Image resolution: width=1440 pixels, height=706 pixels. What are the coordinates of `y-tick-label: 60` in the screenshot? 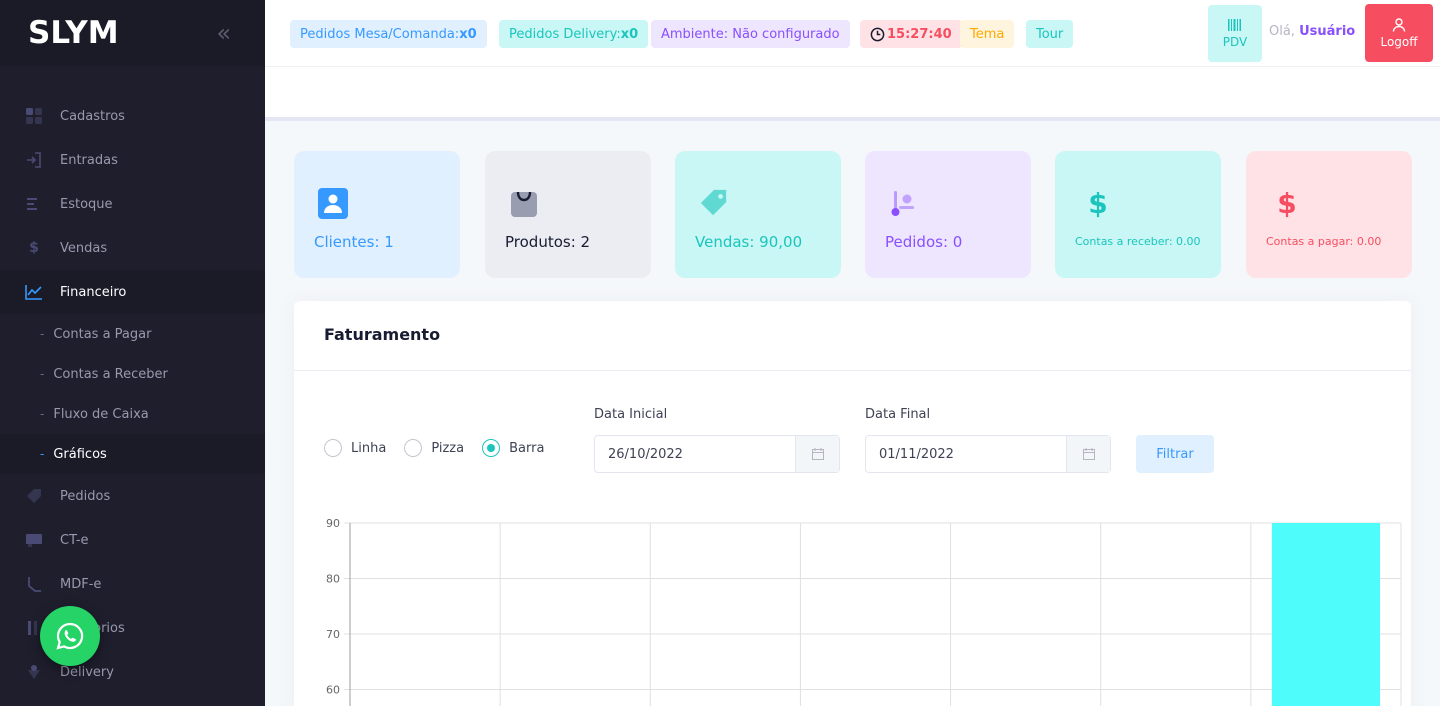 It's located at (333, 690).